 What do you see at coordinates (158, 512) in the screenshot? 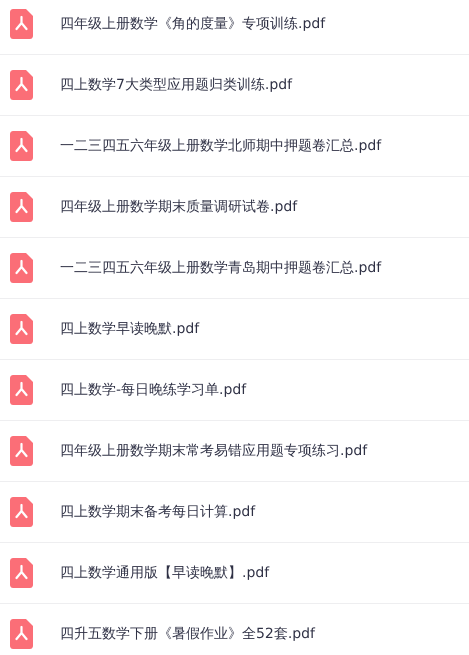
I see `file-name: 四上数学期末备考每日计算.pdf` at bounding box center [158, 512].